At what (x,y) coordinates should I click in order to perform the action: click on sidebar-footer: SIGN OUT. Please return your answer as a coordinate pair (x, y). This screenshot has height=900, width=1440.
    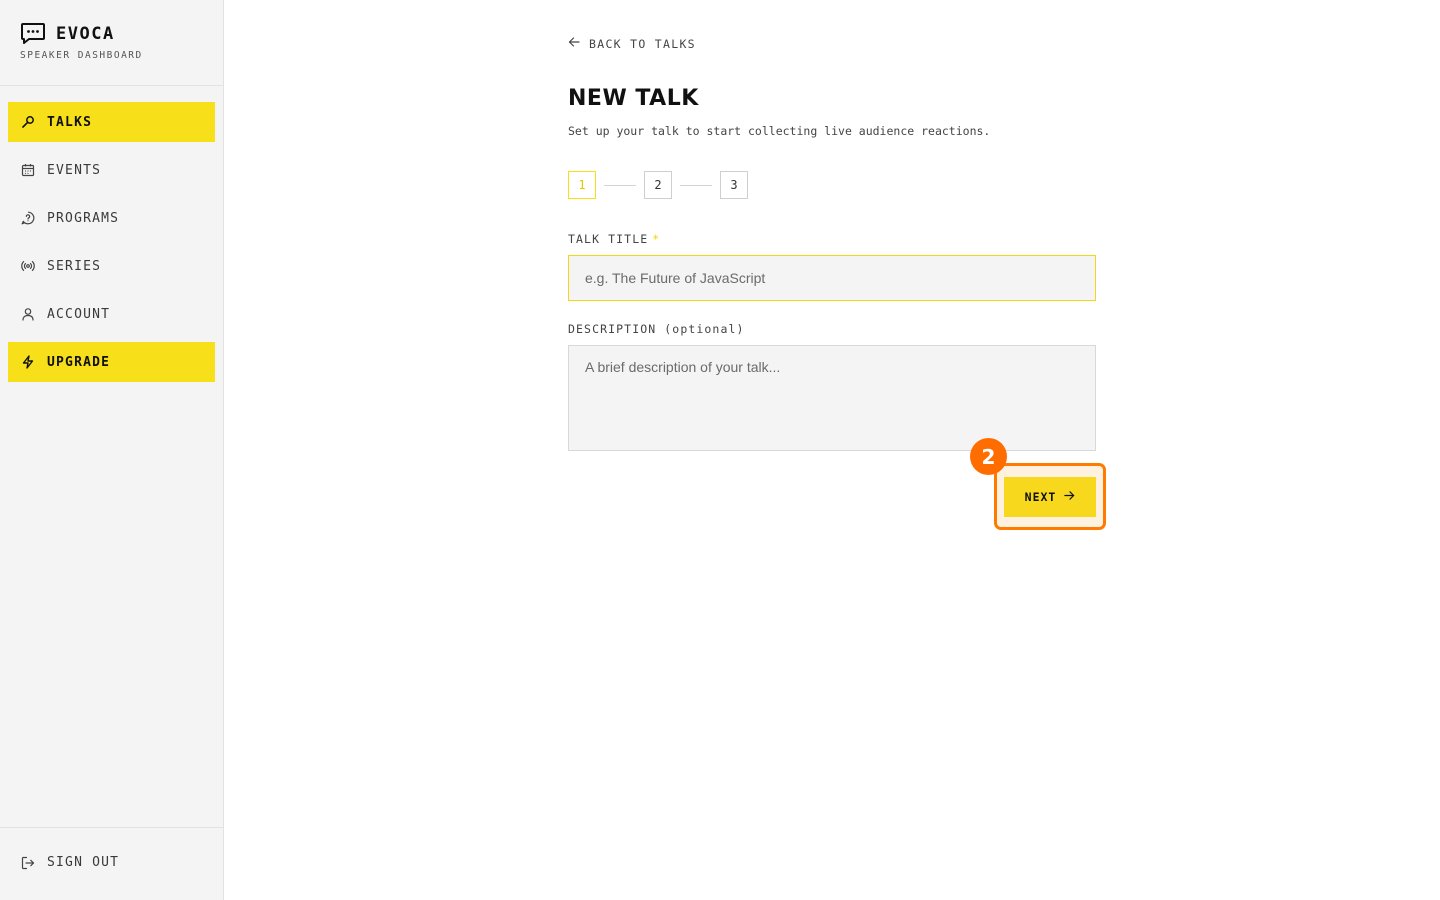
    Looking at the image, I should click on (111, 863).